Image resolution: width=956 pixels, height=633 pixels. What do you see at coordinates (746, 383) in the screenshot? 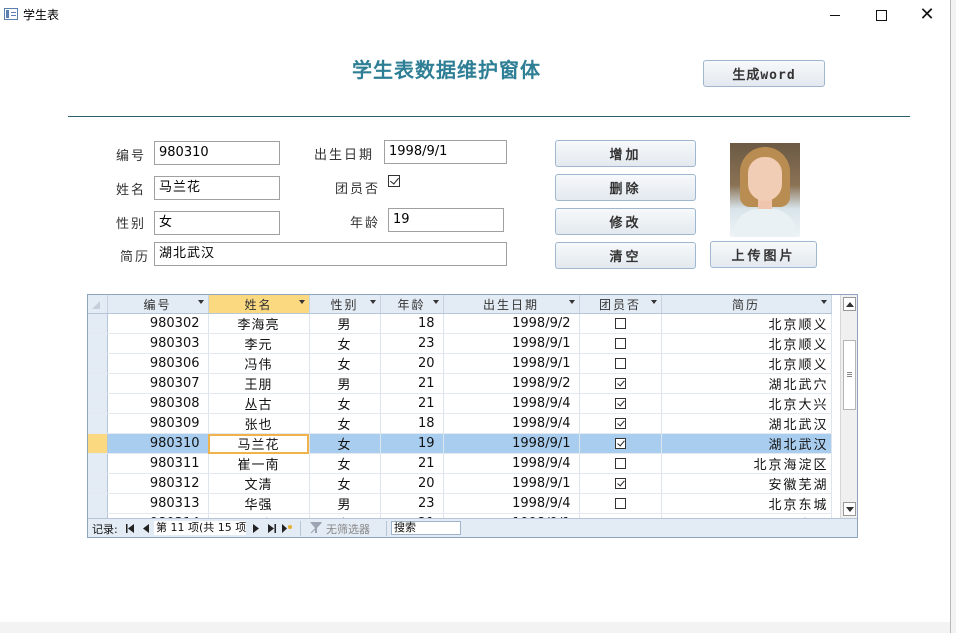
I see `cell-resume: 湖北武穴` at bounding box center [746, 383].